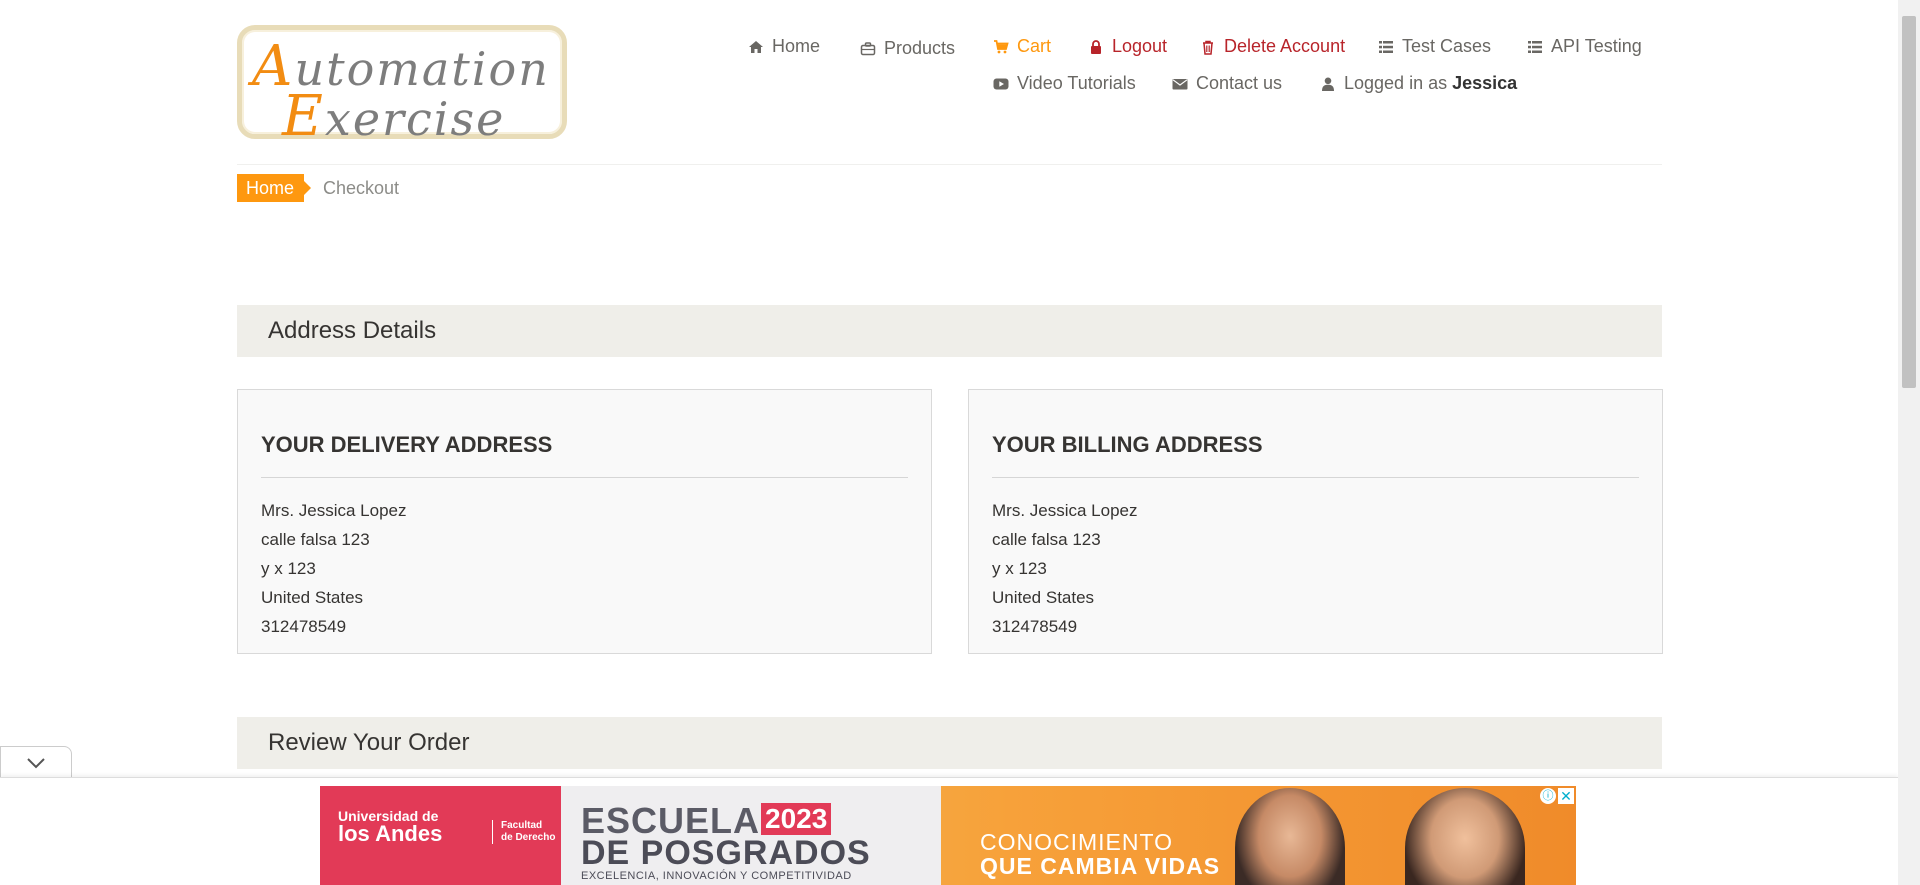 This screenshot has height=885, width=1920. I want to click on logged-in-username: Jessica, so click(1485, 83).